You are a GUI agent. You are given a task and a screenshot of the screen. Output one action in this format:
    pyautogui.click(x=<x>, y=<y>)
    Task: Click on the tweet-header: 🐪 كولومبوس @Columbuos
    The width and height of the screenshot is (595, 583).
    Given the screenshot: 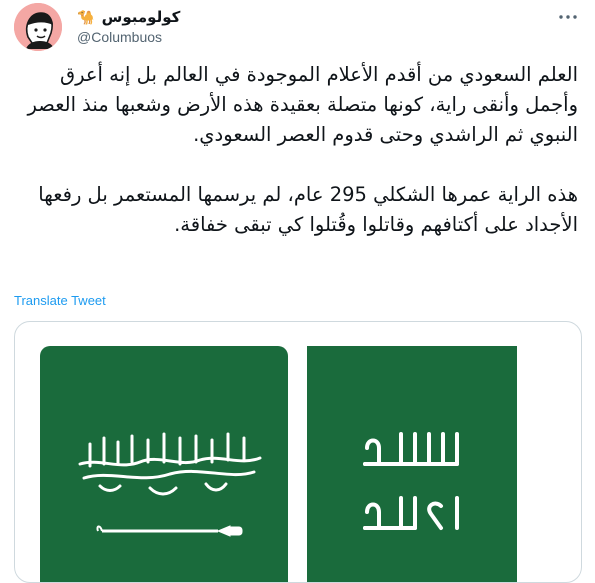 What is the action you would take?
    pyautogui.click(x=297, y=30)
    